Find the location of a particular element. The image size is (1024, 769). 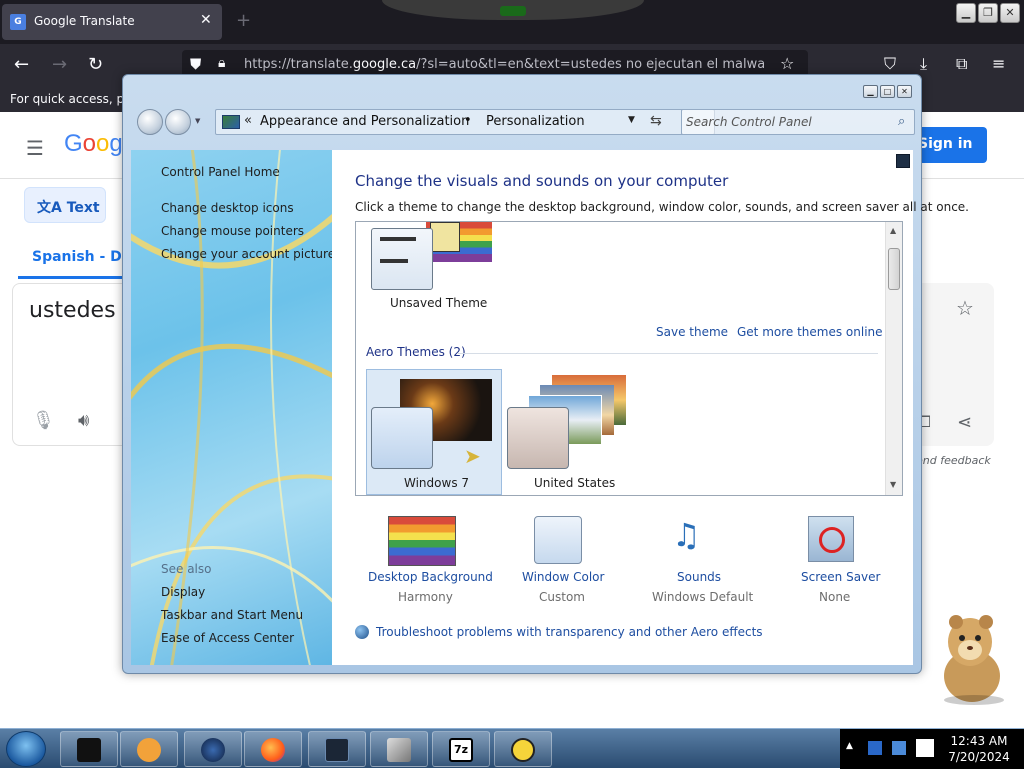

refresh-icon: ⇆ is located at coordinates (656, 121).